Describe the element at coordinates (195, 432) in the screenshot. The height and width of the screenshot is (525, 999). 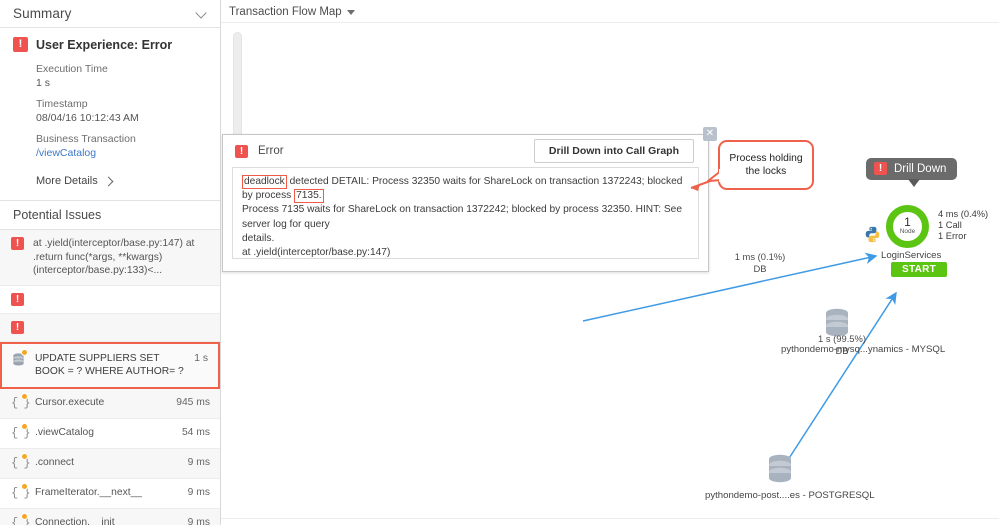
I see `potential-issue-duration: 54 ms` at that location.